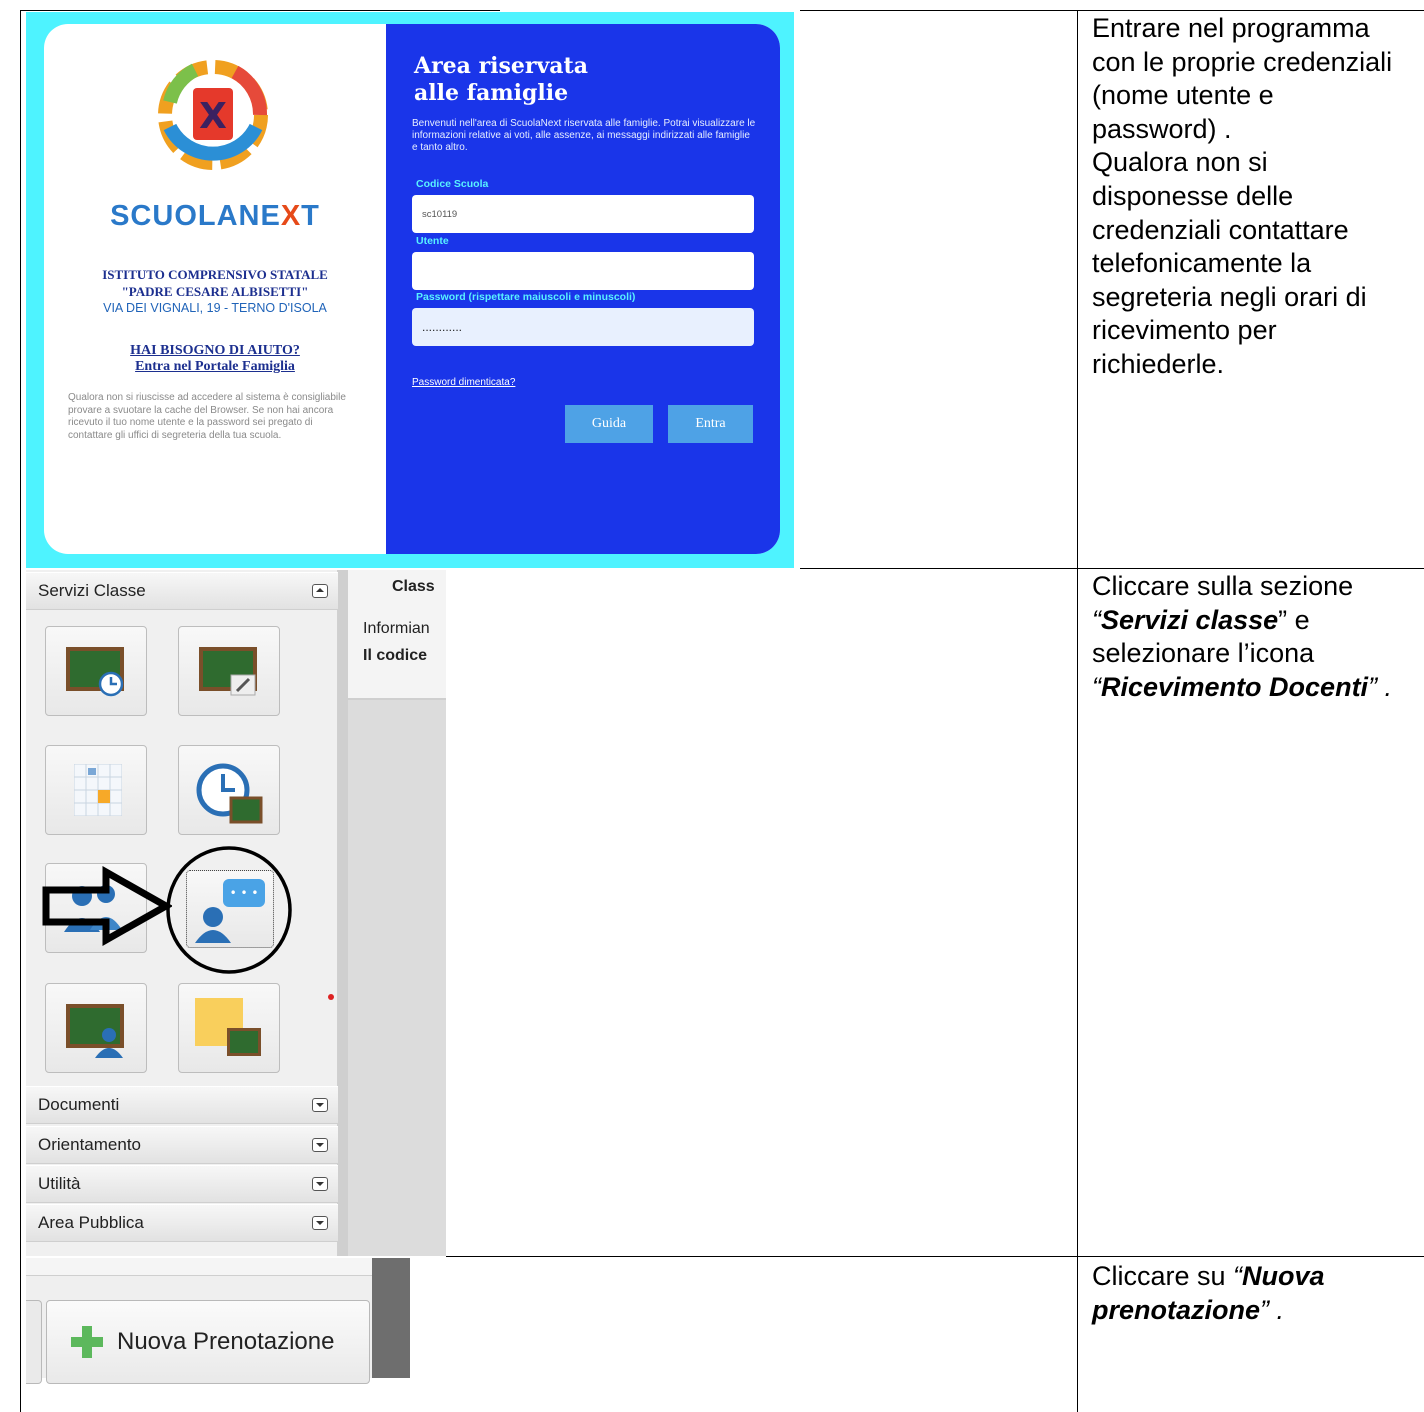  What do you see at coordinates (96, 671) in the screenshot?
I see `tile-registro-icon` at bounding box center [96, 671].